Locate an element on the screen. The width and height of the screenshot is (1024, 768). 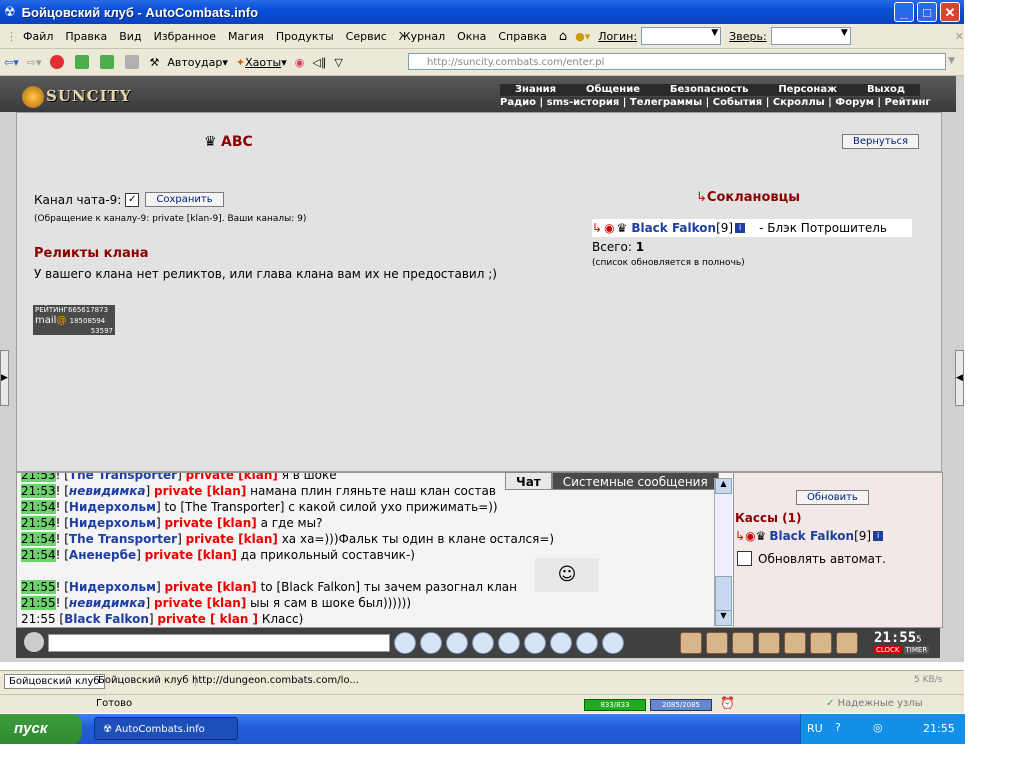
address-dropdown-icon: ▼ is located at coordinates (951, 61).